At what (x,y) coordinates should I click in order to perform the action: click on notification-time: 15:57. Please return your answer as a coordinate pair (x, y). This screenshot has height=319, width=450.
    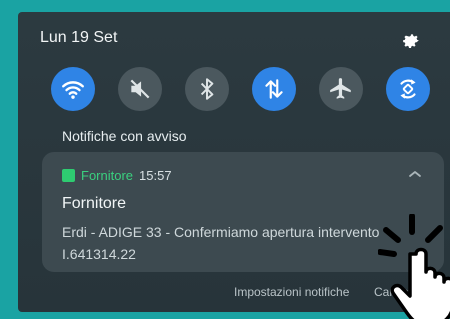
    Looking at the image, I should click on (155, 175).